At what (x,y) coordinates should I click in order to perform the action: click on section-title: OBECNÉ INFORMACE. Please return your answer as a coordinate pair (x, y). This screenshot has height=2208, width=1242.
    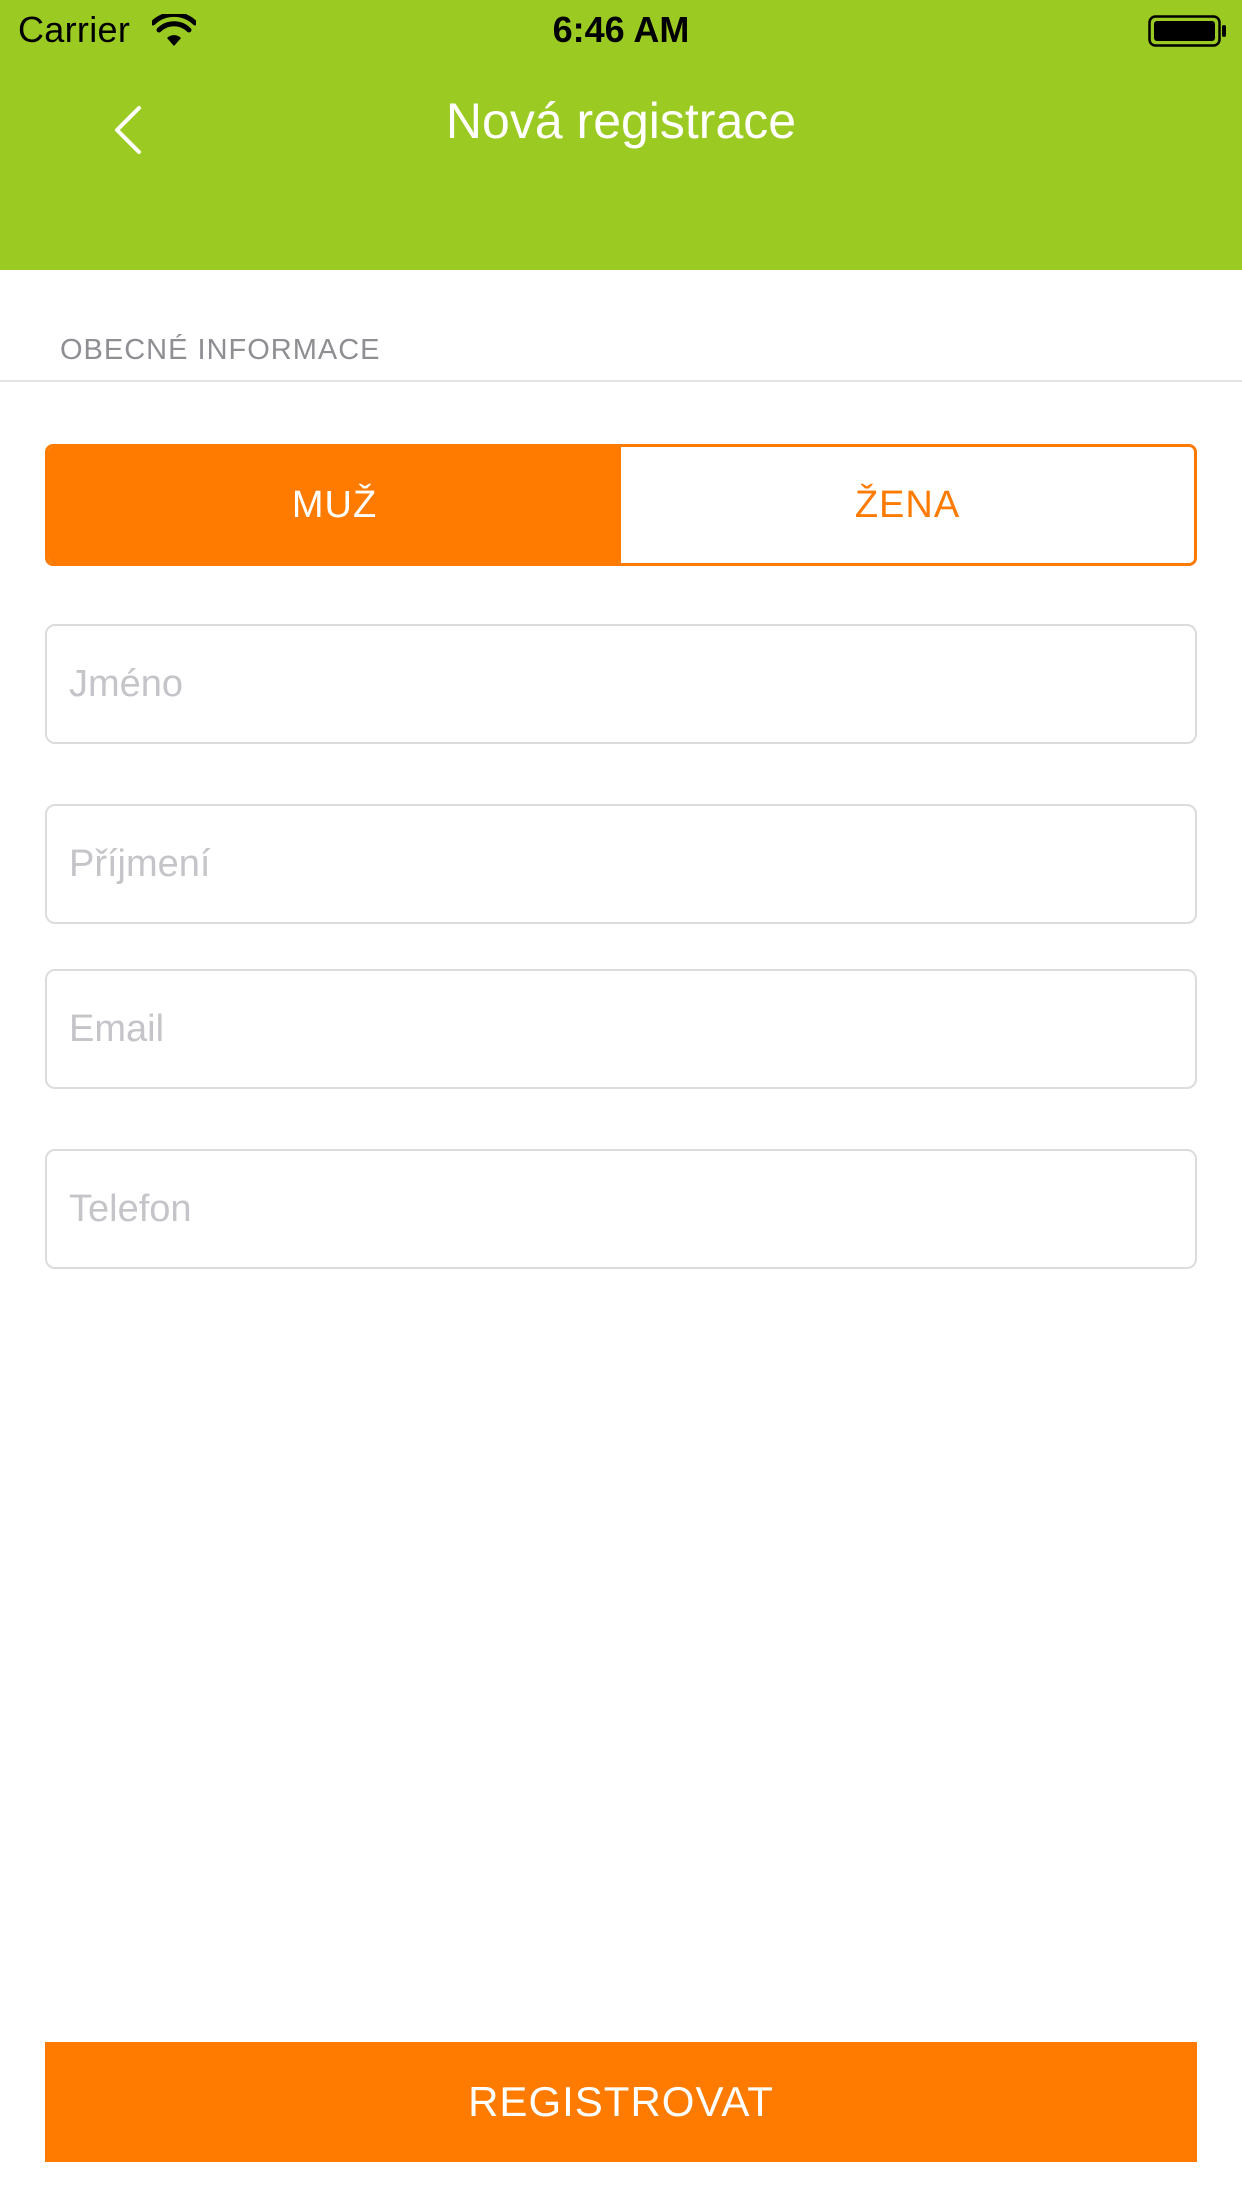
    Looking at the image, I should click on (220, 350).